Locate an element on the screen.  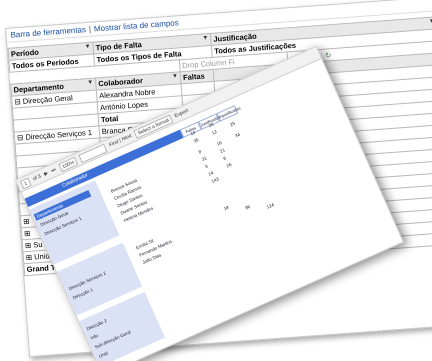
report-value: 12 is located at coordinates (214, 132).